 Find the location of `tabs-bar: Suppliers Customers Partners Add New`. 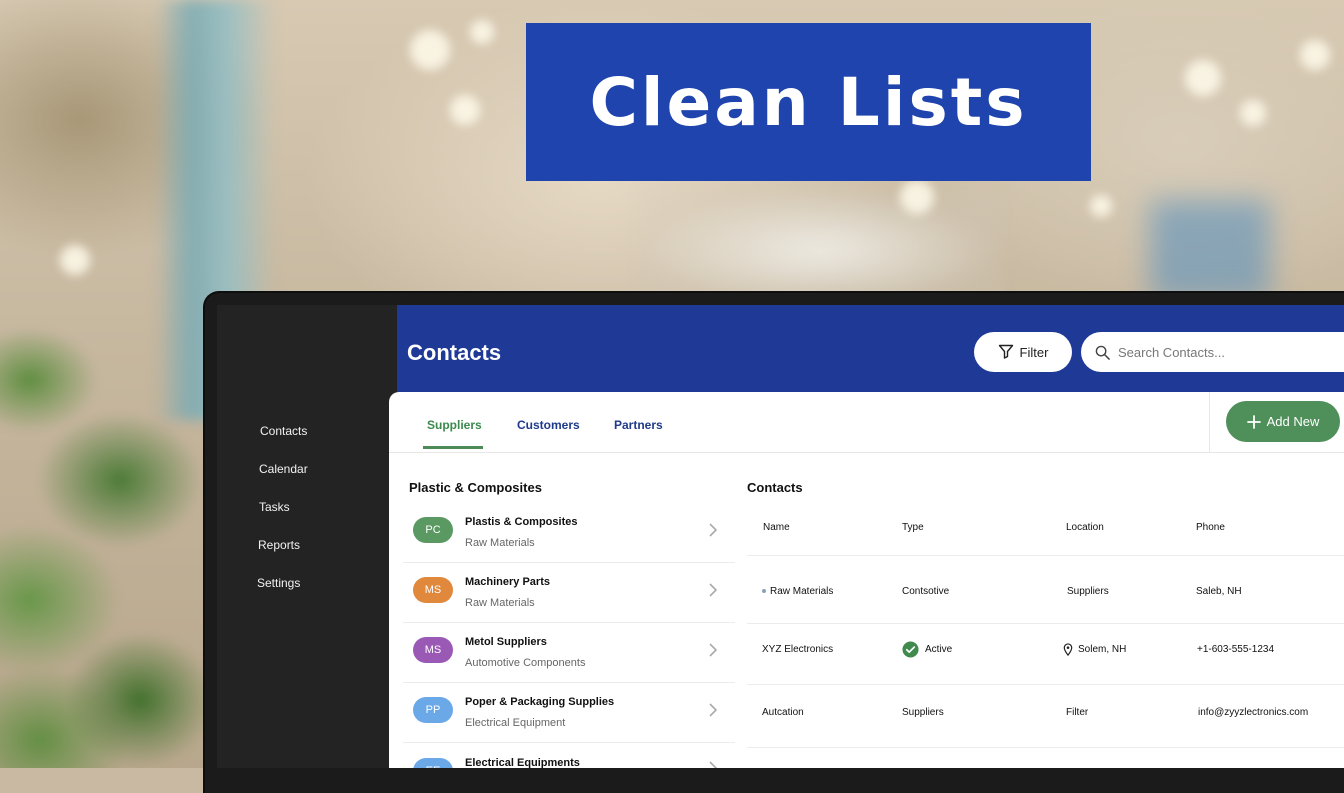

tabs-bar: Suppliers Customers Partners Add New is located at coordinates (866, 422).